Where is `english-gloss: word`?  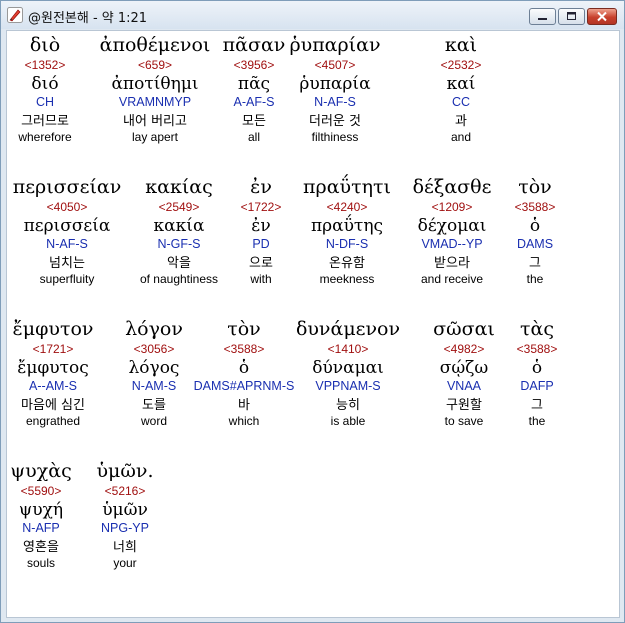 english-gloss: word is located at coordinates (154, 421).